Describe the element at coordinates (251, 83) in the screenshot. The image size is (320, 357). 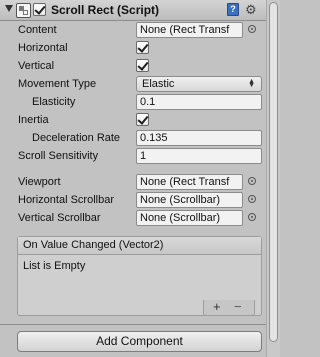
I see `dropdown-arrows-icon: ▲ ▼` at that location.